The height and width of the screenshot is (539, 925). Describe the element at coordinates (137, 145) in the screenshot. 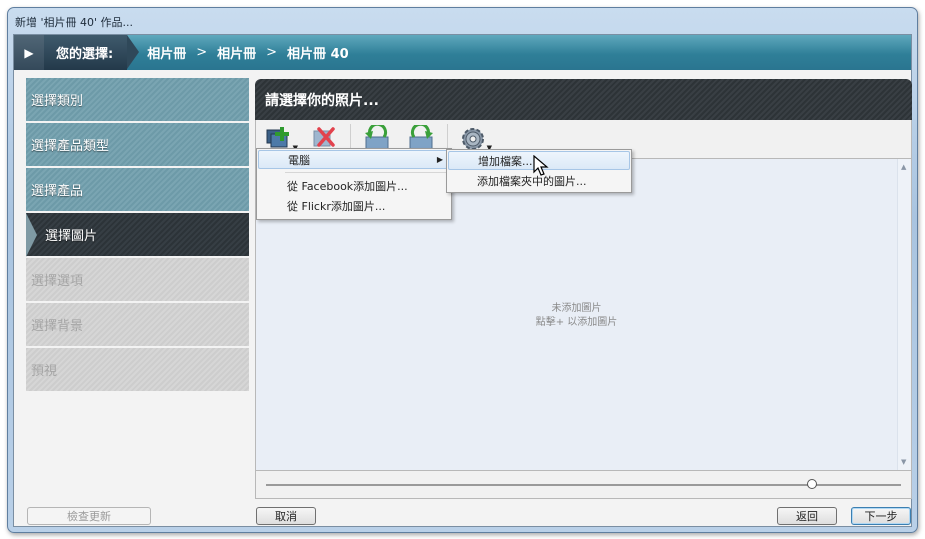

I see `step-select-product-type: 選擇產品類型` at that location.